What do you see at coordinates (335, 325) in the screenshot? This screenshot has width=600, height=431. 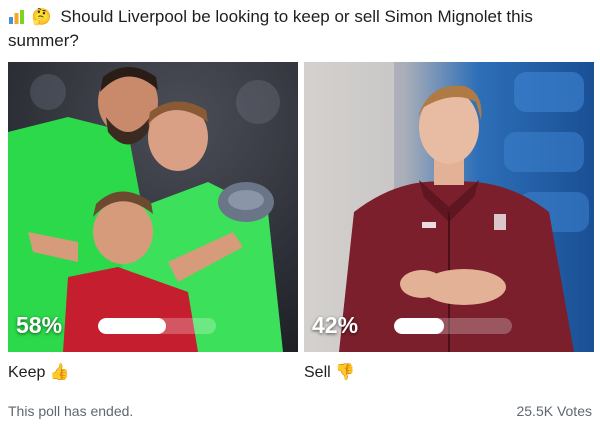 I see `sell-percent: 42%` at bounding box center [335, 325].